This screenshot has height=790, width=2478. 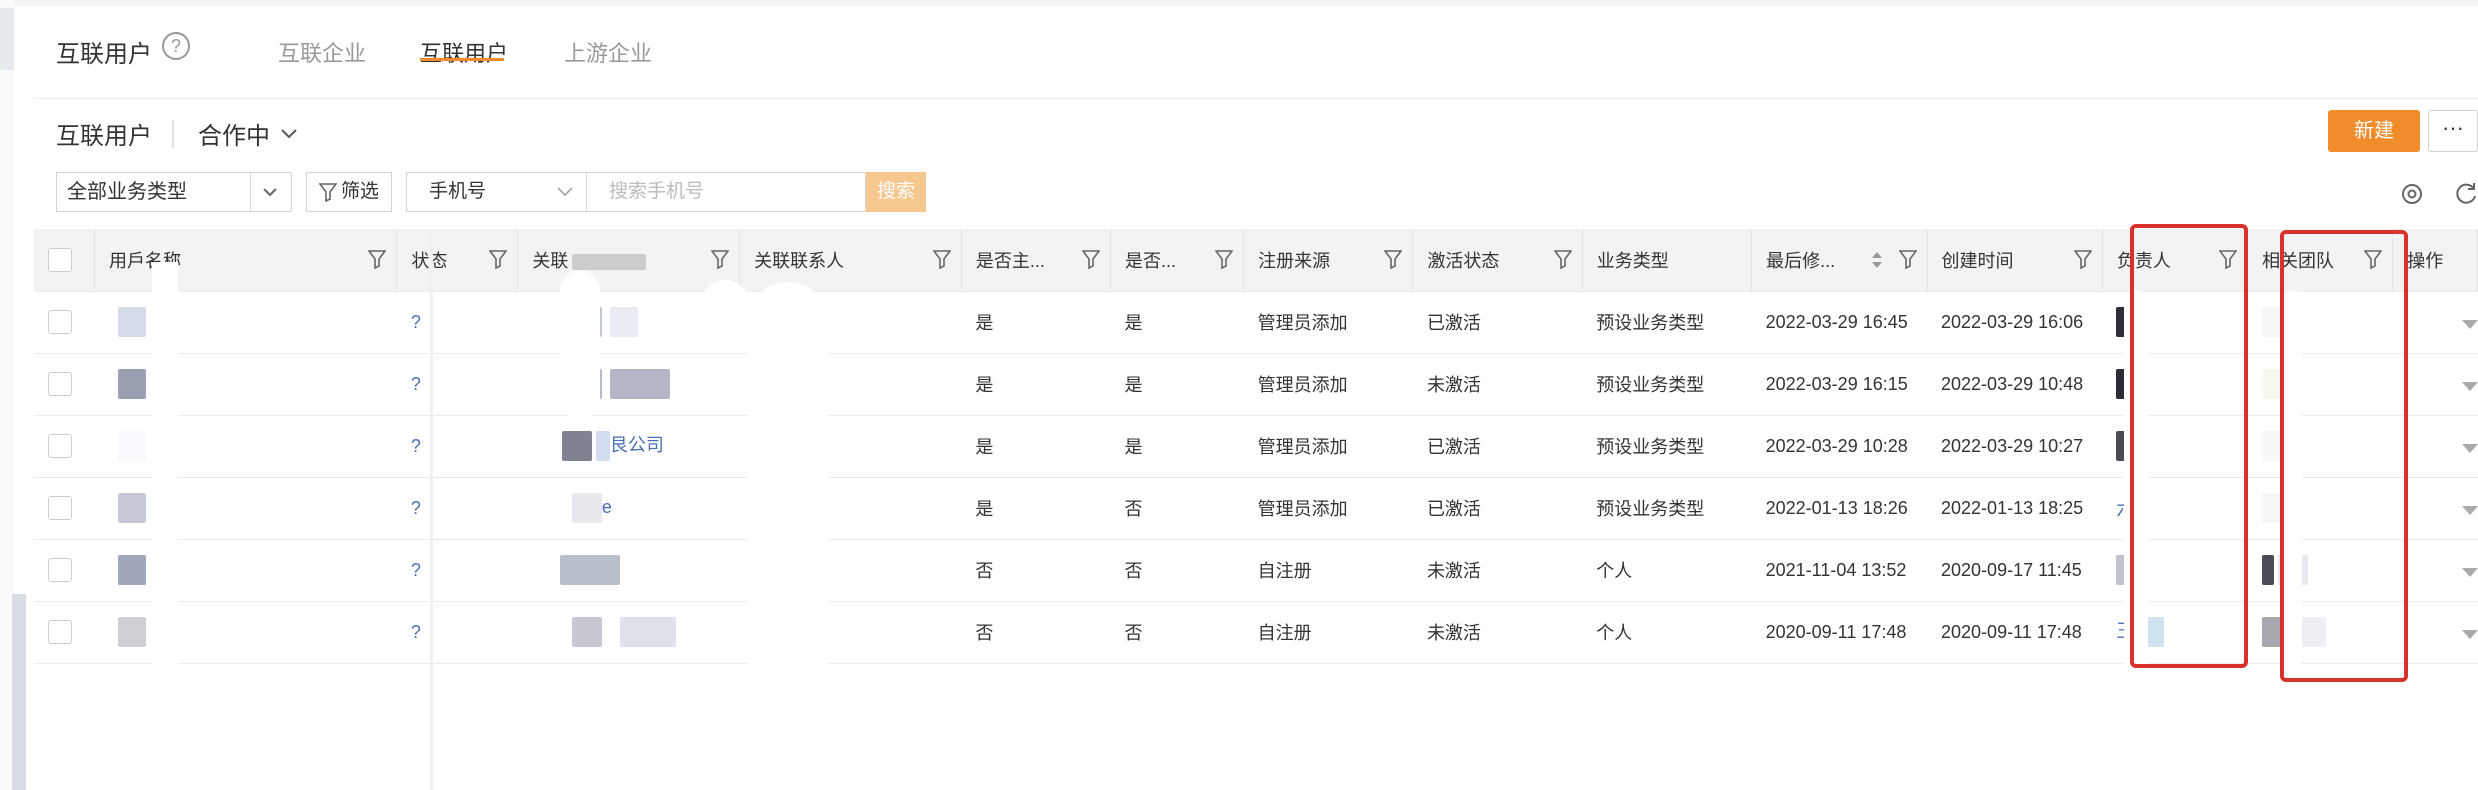 I want to click on col-header-status: 状态, so click(x=457, y=260).